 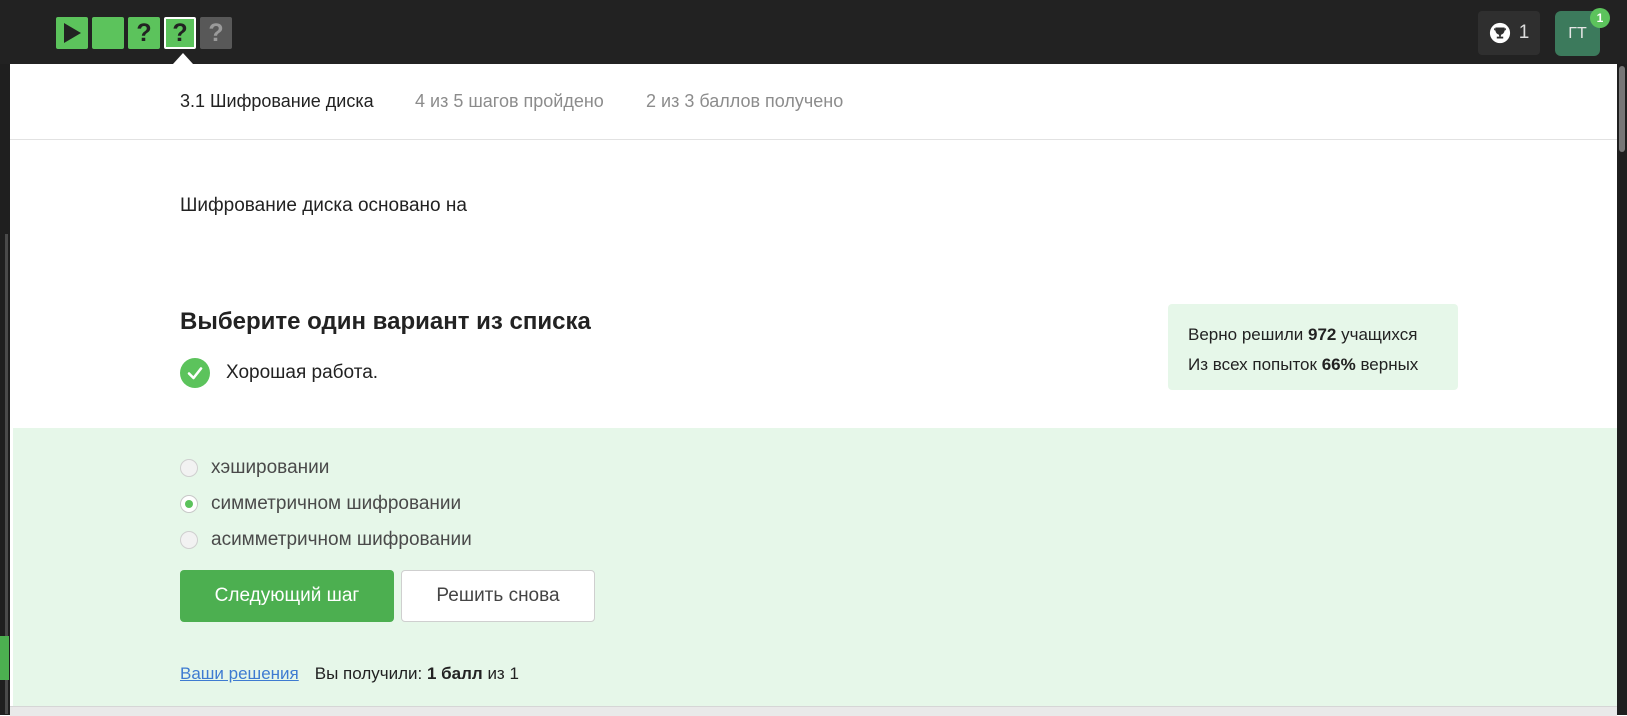 What do you see at coordinates (1577, 33) in the screenshot?
I see `avatar-initials: ГТ` at bounding box center [1577, 33].